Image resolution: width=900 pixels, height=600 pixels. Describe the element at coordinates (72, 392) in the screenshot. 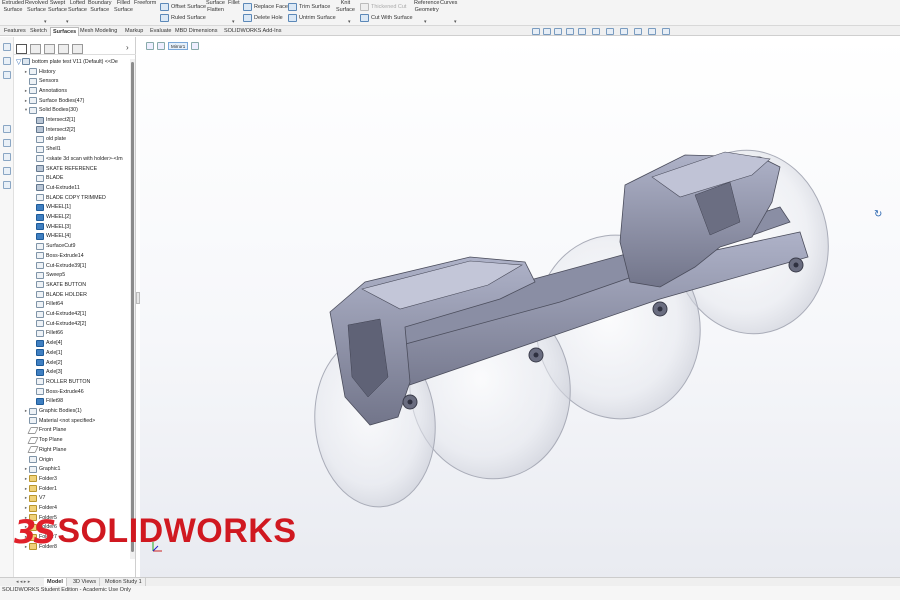

I see `tree-item: Boss-Extrude46` at that location.